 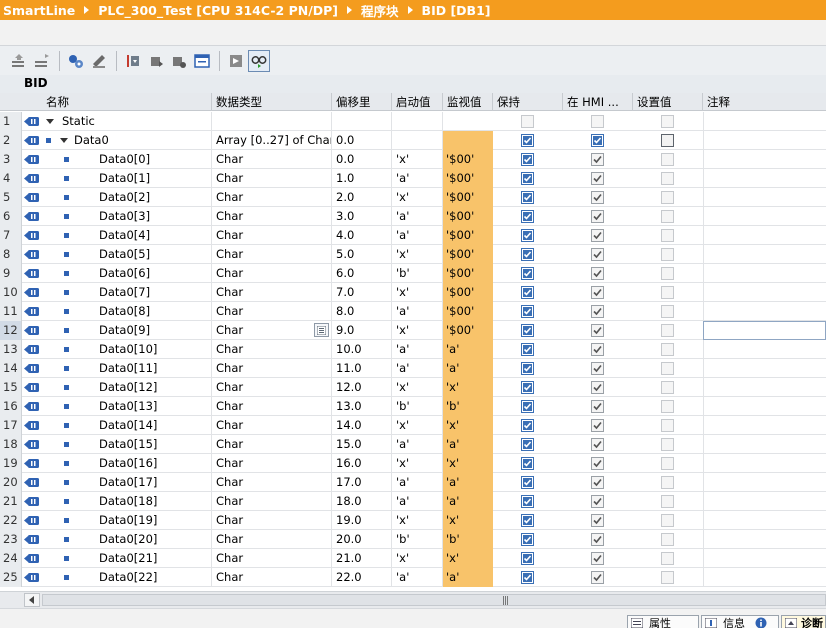 I want to click on table-row: 14 Data0[11] Char 11.0'a''a', so click(x=413, y=368).